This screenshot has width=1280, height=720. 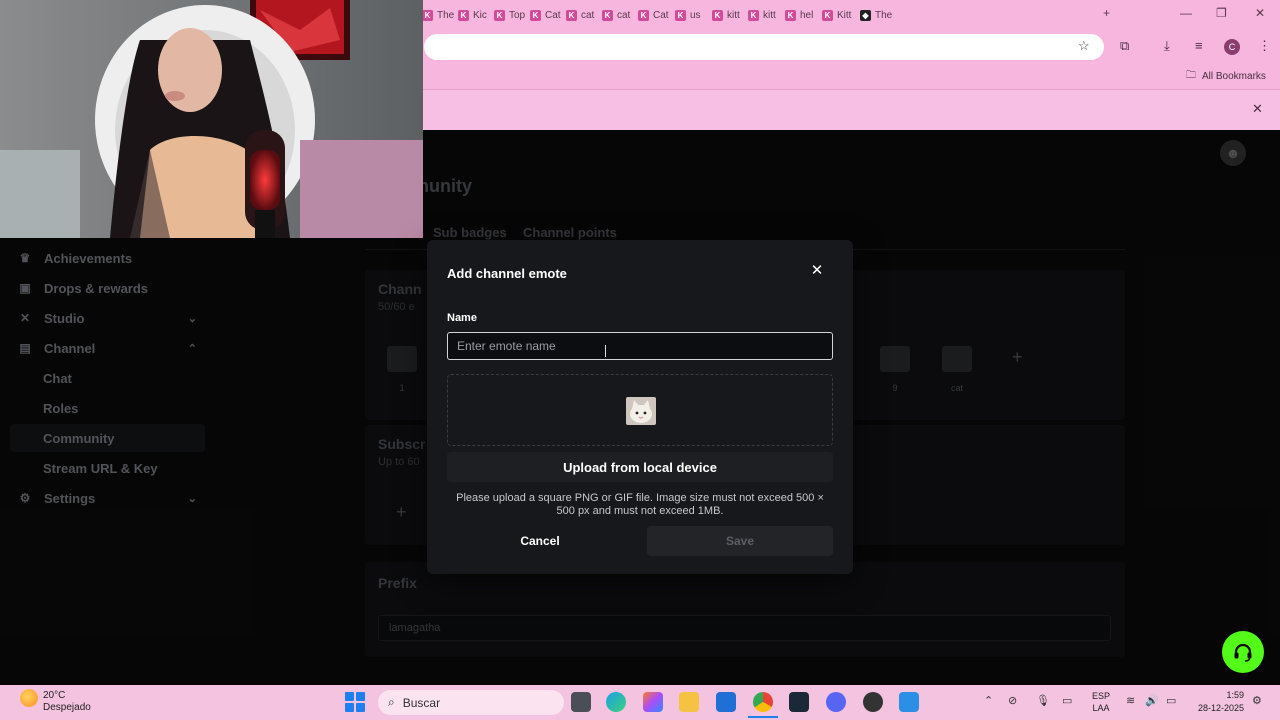 I want to click on webcam-overlay, so click(x=211, y=119).